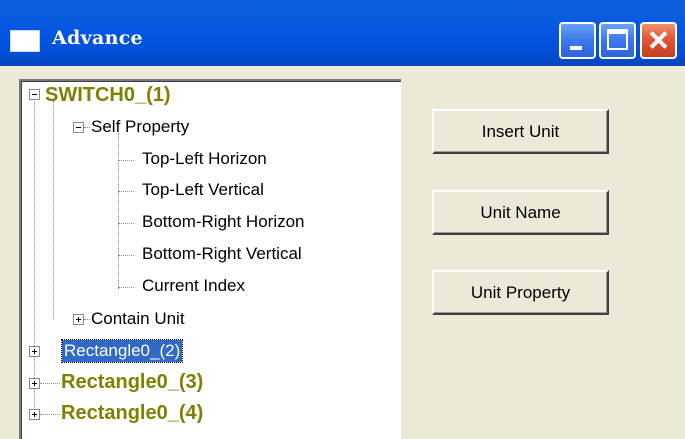 This screenshot has width=685, height=439. I want to click on window-icon, so click(25, 41).